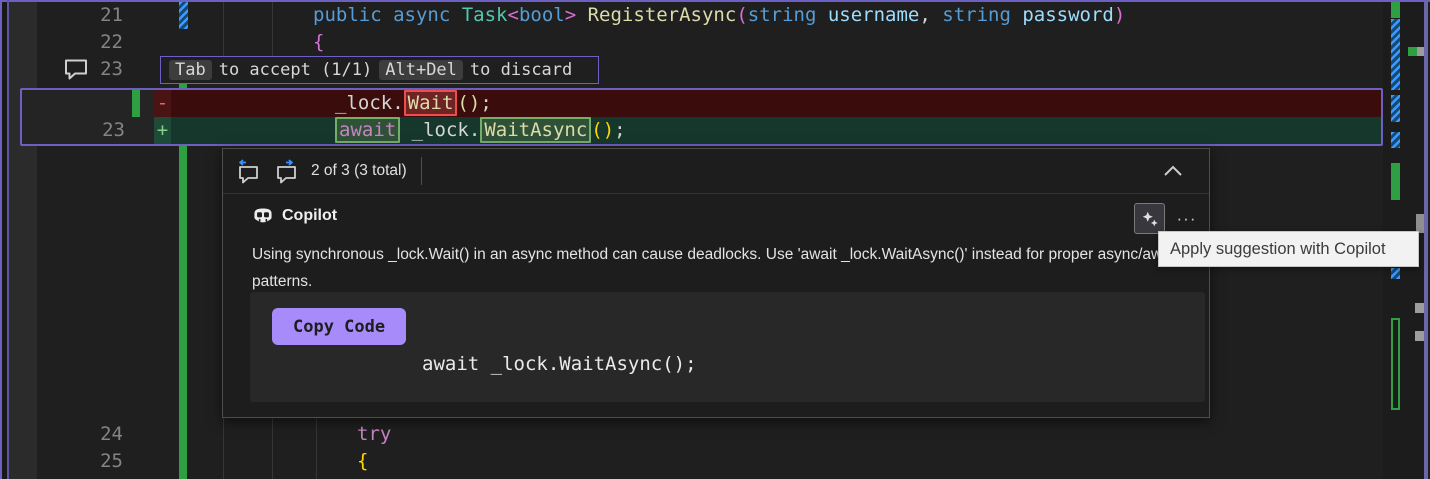 The width and height of the screenshot is (1430, 479). Describe the element at coordinates (559, 364) in the screenshot. I see `suggested-code-text: await _lock.WaitAsync();` at that location.